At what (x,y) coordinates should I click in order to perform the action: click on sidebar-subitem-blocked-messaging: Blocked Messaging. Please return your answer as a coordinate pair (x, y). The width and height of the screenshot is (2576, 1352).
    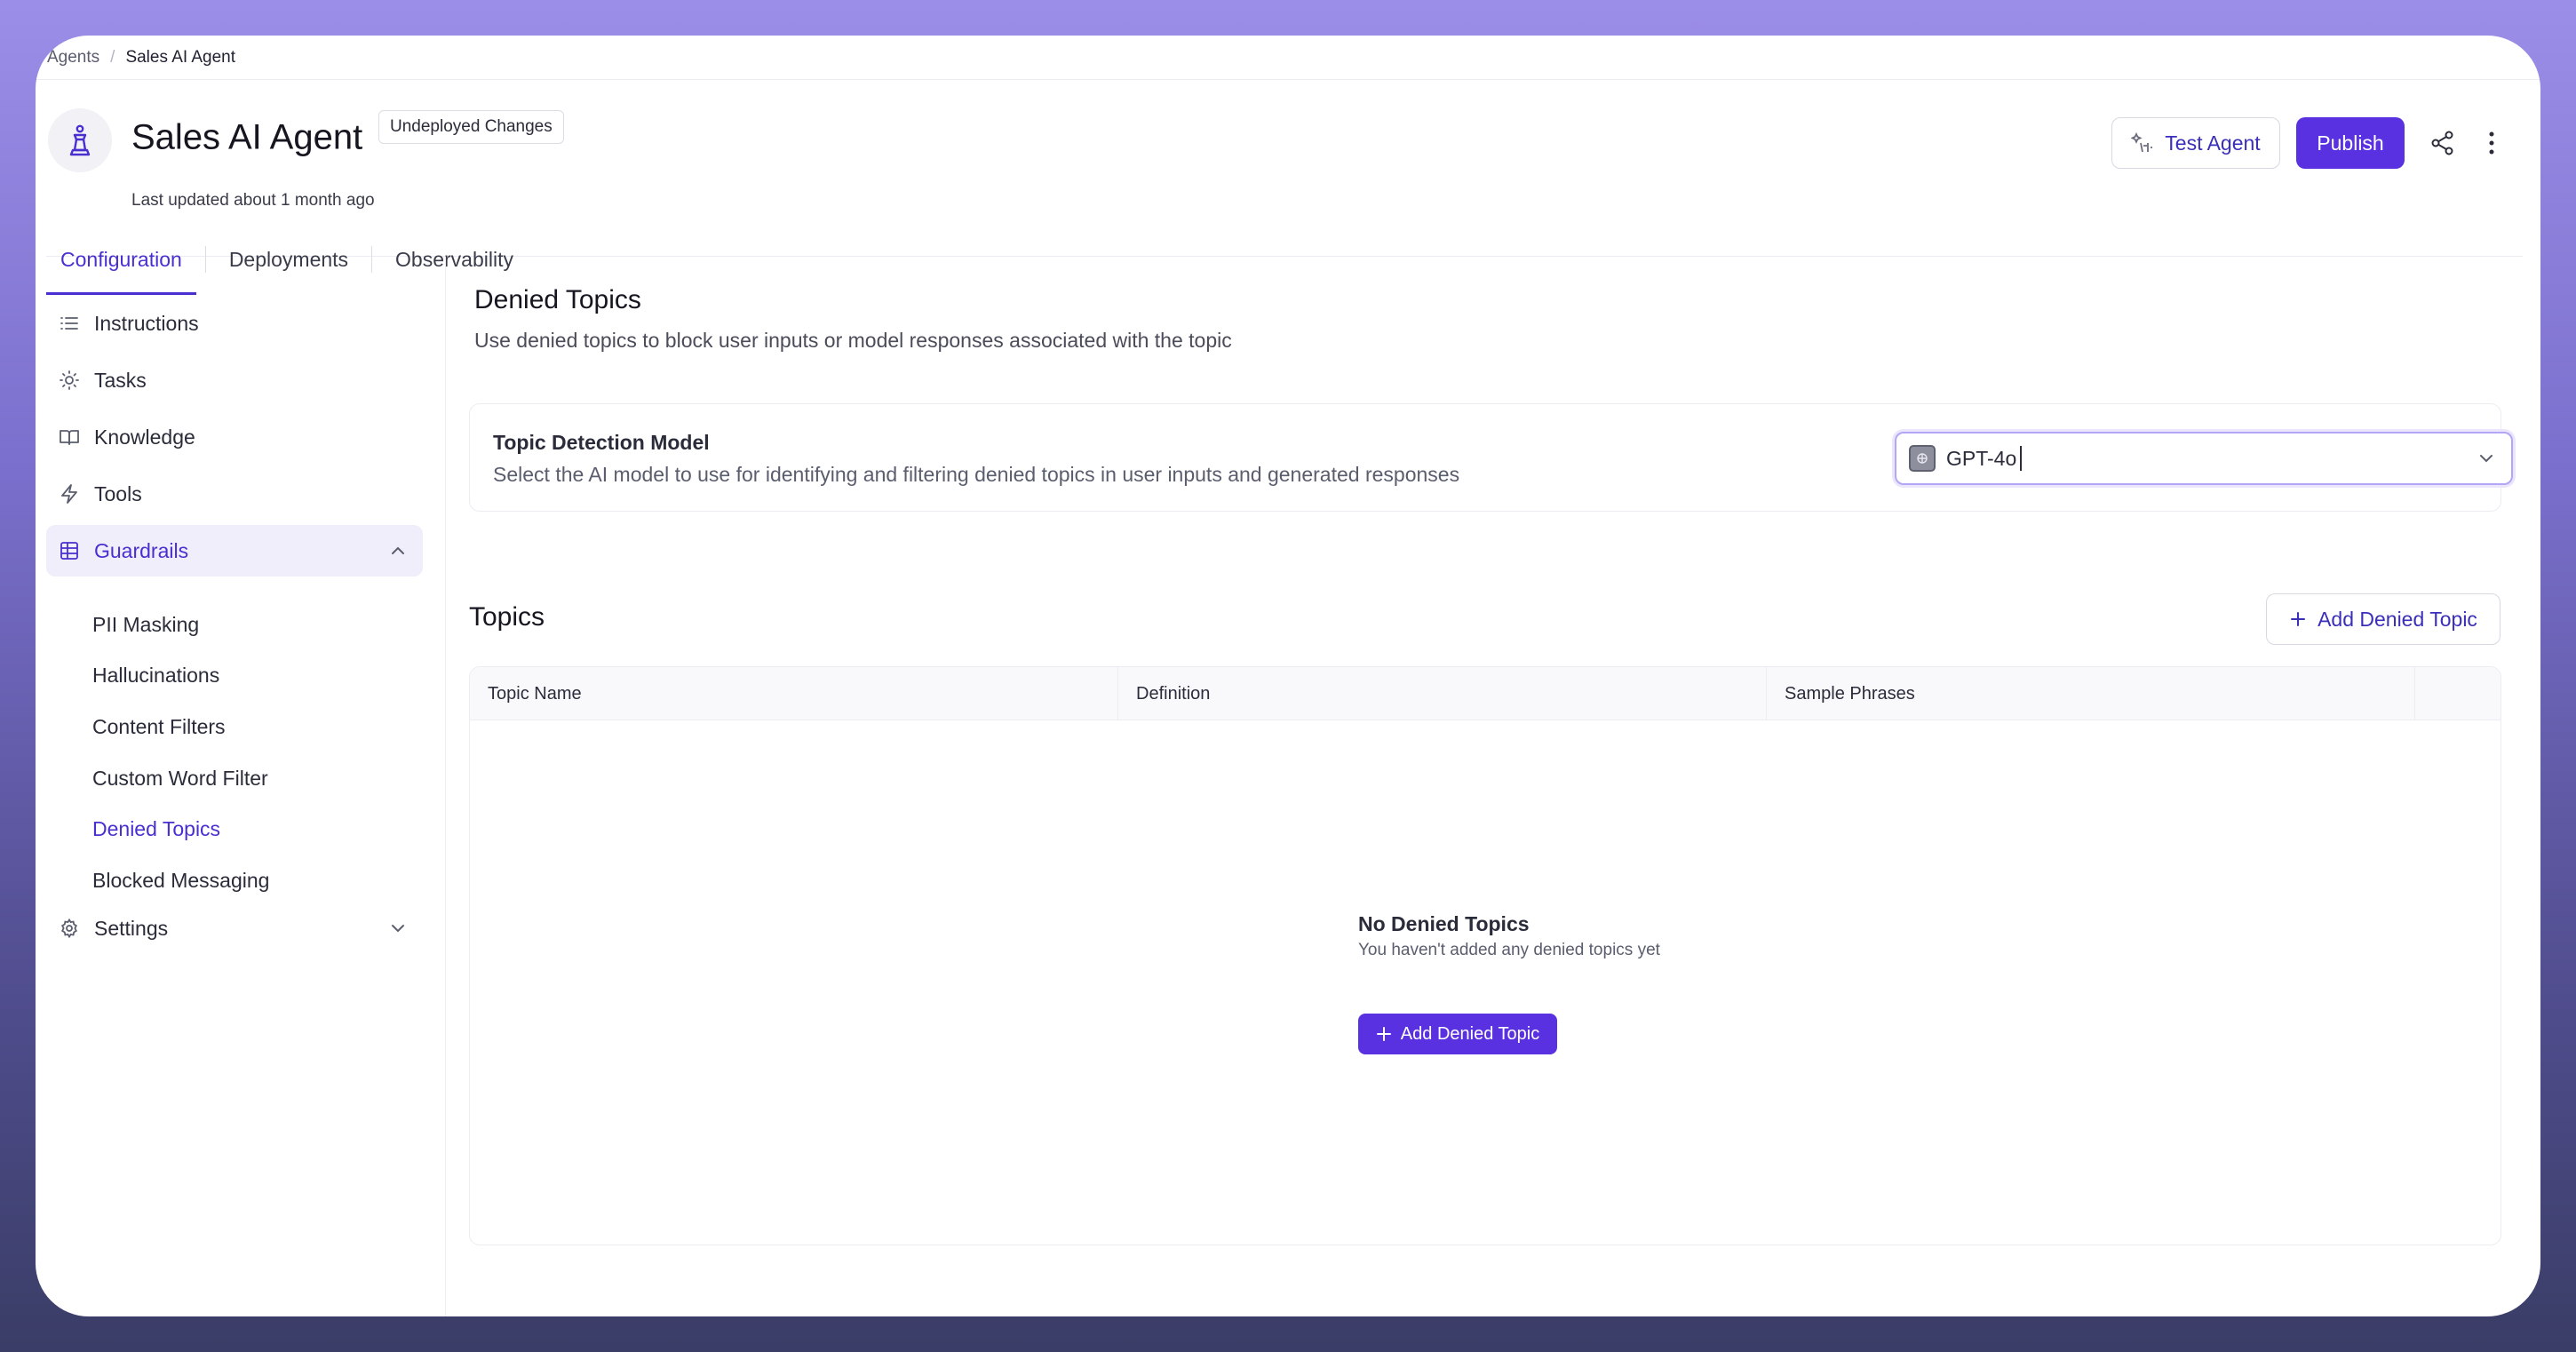
    Looking at the image, I should click on (180, 881).